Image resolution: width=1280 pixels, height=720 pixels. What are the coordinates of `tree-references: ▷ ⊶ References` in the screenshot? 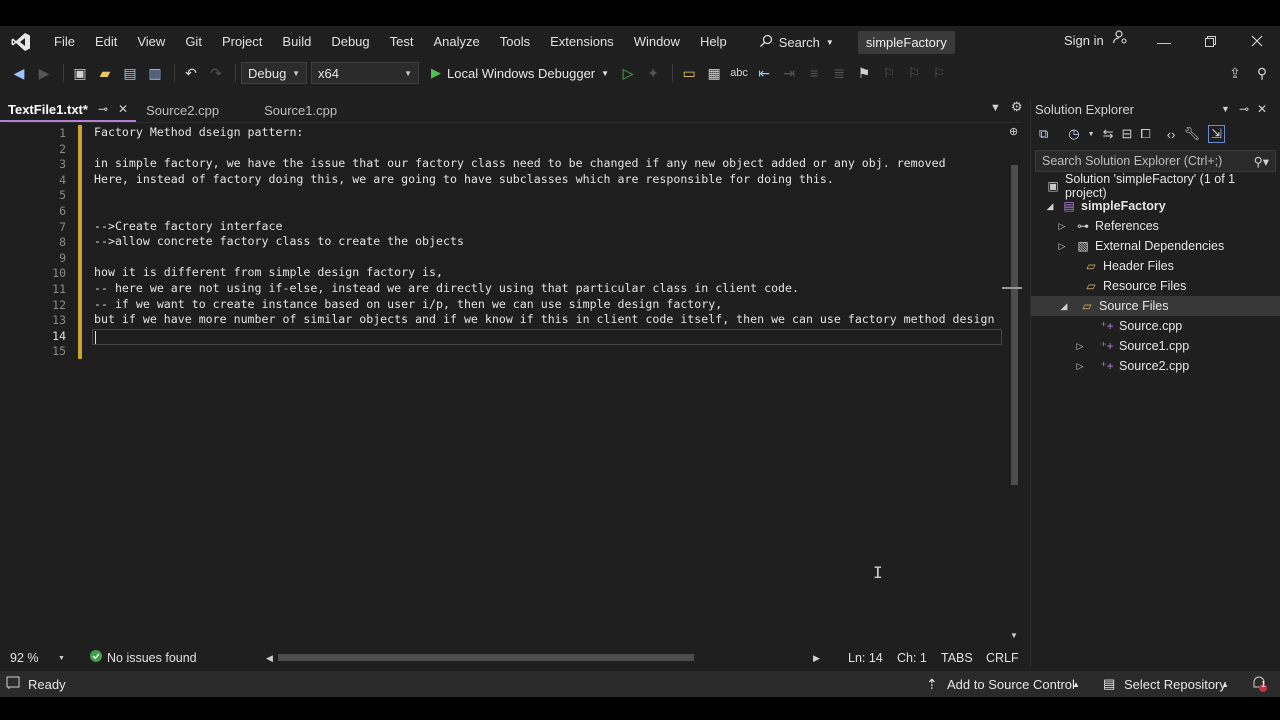 It's located at (1155, 226).